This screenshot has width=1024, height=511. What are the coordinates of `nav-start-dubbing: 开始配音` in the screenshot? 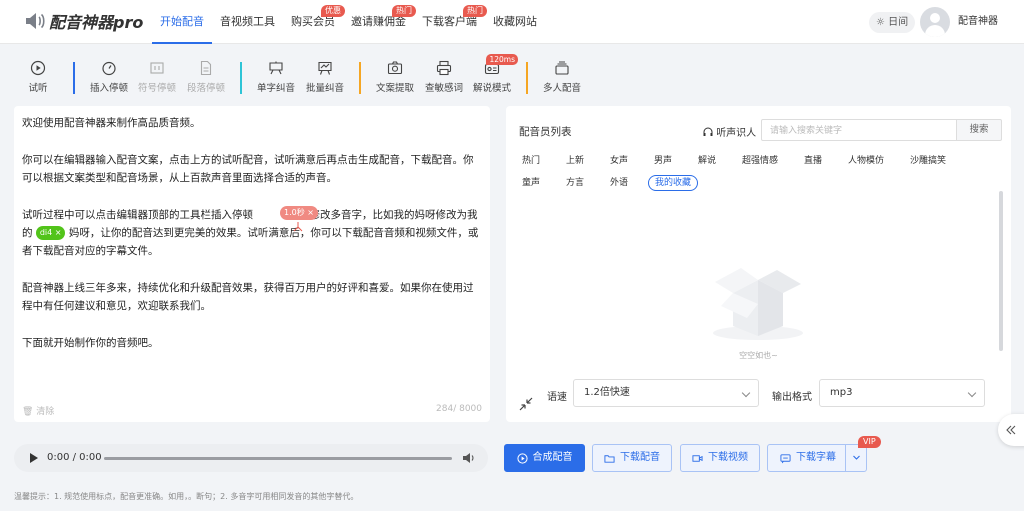 It's located at (182, 22).